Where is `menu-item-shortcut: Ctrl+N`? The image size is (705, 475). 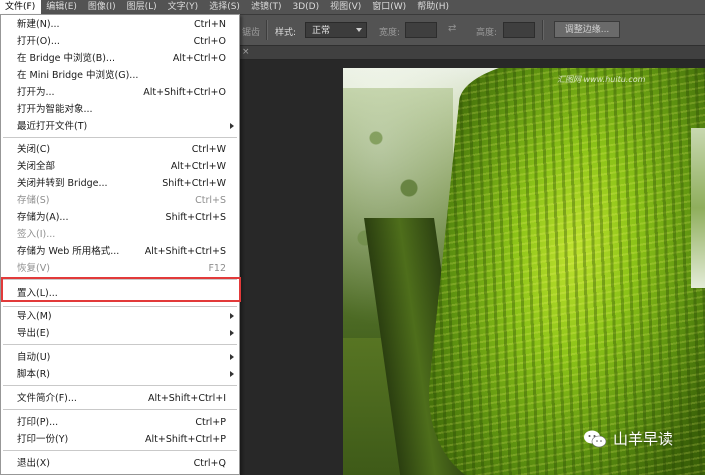
menu-item-shortcut: Ctrl+N is located at coordinates (210, 24).